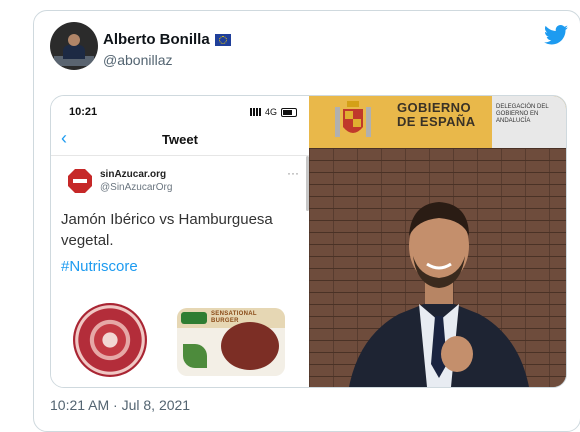 The width and height of the screenshot is (580, 432). I want to click on avatar, so click(74, 46).